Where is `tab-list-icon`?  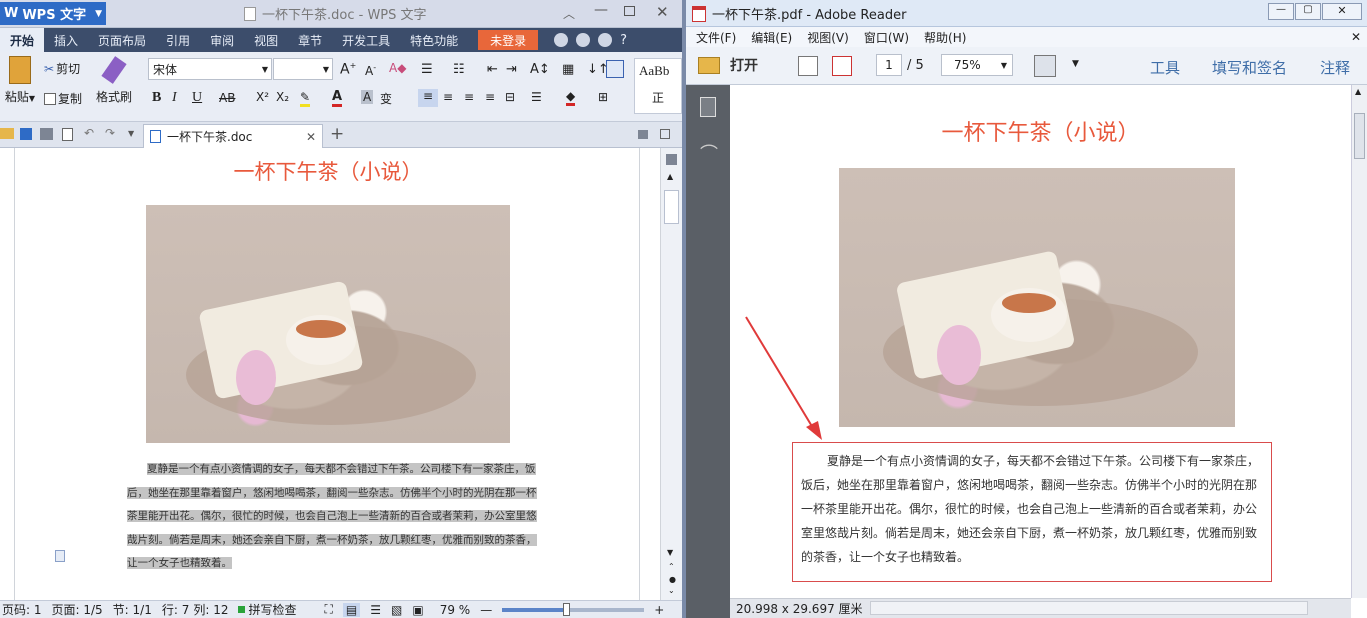 tab-list-icon is located at coordinates (643, 134).